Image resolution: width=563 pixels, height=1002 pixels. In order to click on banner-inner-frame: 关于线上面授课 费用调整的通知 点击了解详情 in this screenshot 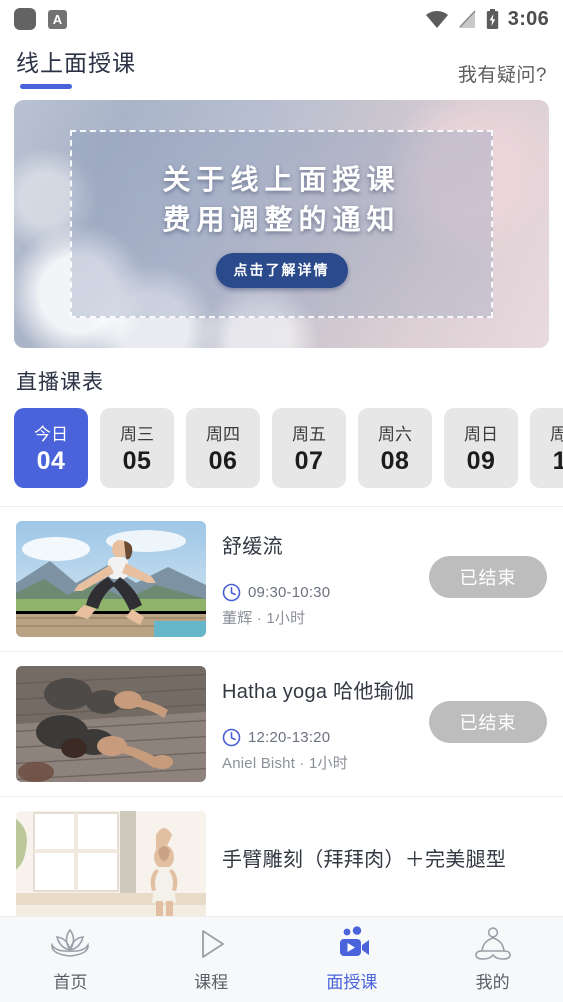, I will do `click(281, 224)`.